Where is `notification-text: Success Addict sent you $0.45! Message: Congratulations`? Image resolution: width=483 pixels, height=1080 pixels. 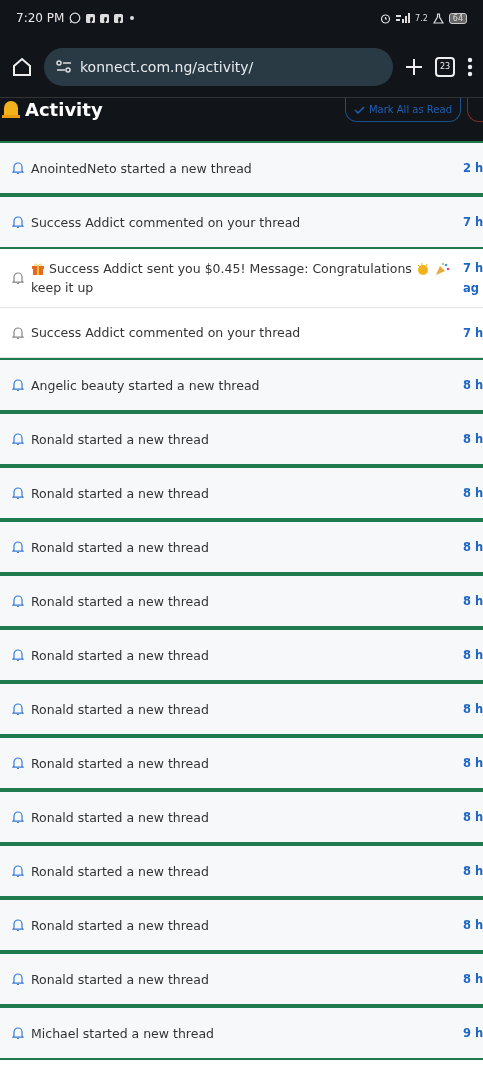 notification-text: Success Addict sent you $0.45! Message: Congratulations is located at coordinates (230, 268).